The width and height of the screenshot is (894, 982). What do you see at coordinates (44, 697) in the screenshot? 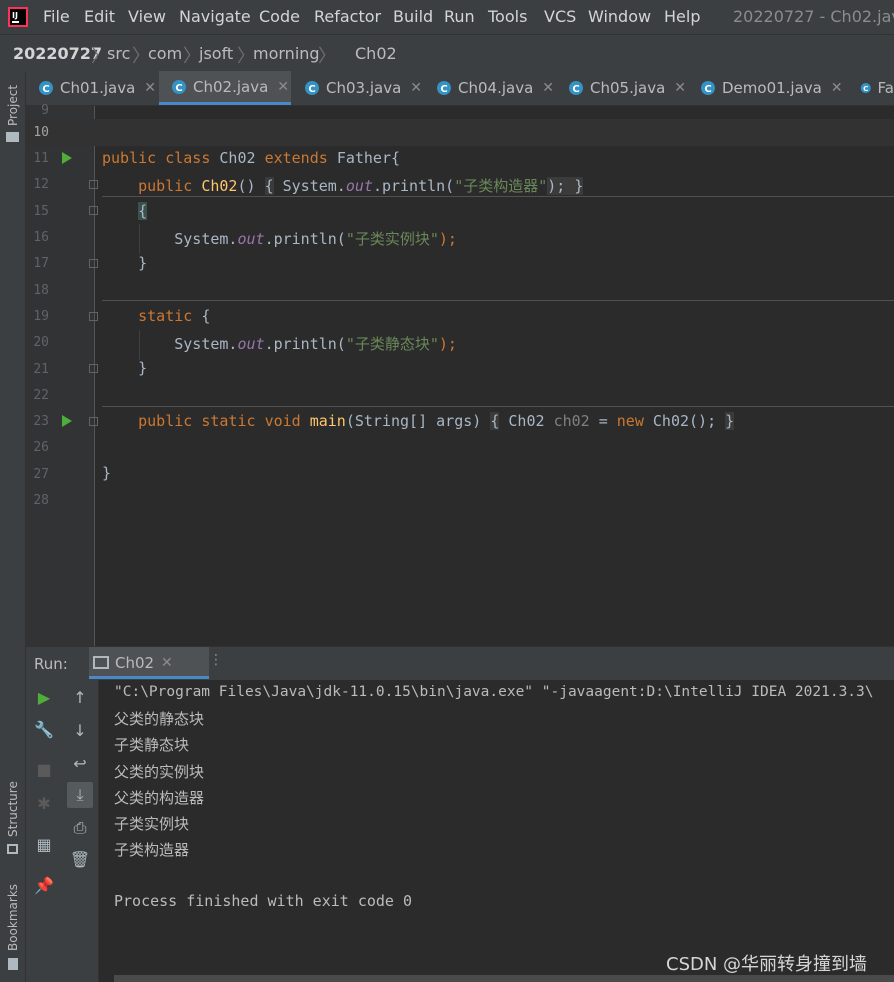
I see `rerun-icon: ▶` at bounding box center [44, 697].